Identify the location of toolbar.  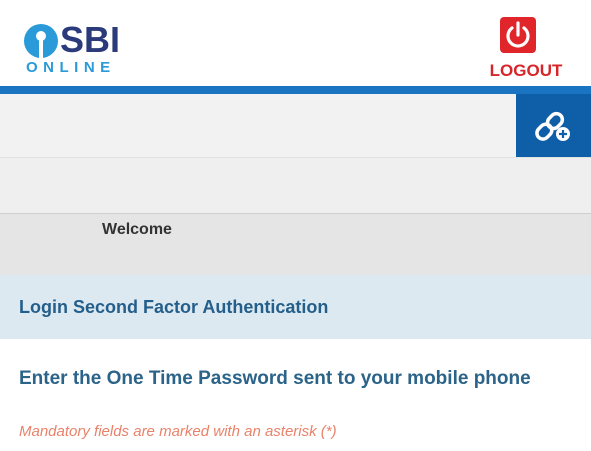
(295, 125).